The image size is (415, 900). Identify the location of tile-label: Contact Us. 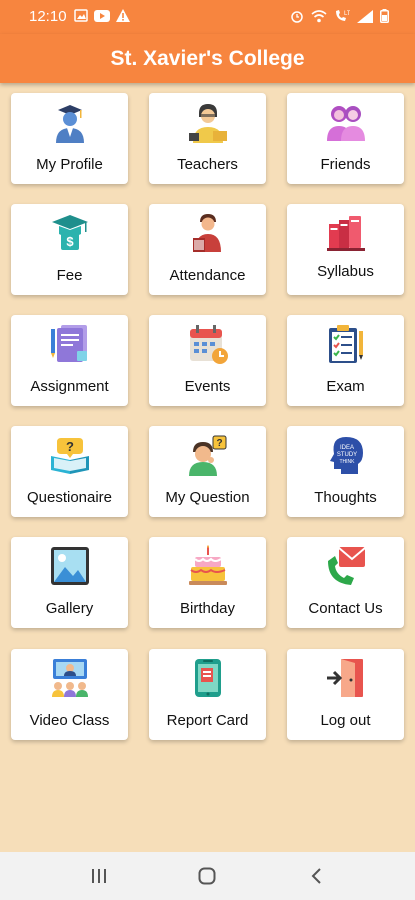
(345, 608).